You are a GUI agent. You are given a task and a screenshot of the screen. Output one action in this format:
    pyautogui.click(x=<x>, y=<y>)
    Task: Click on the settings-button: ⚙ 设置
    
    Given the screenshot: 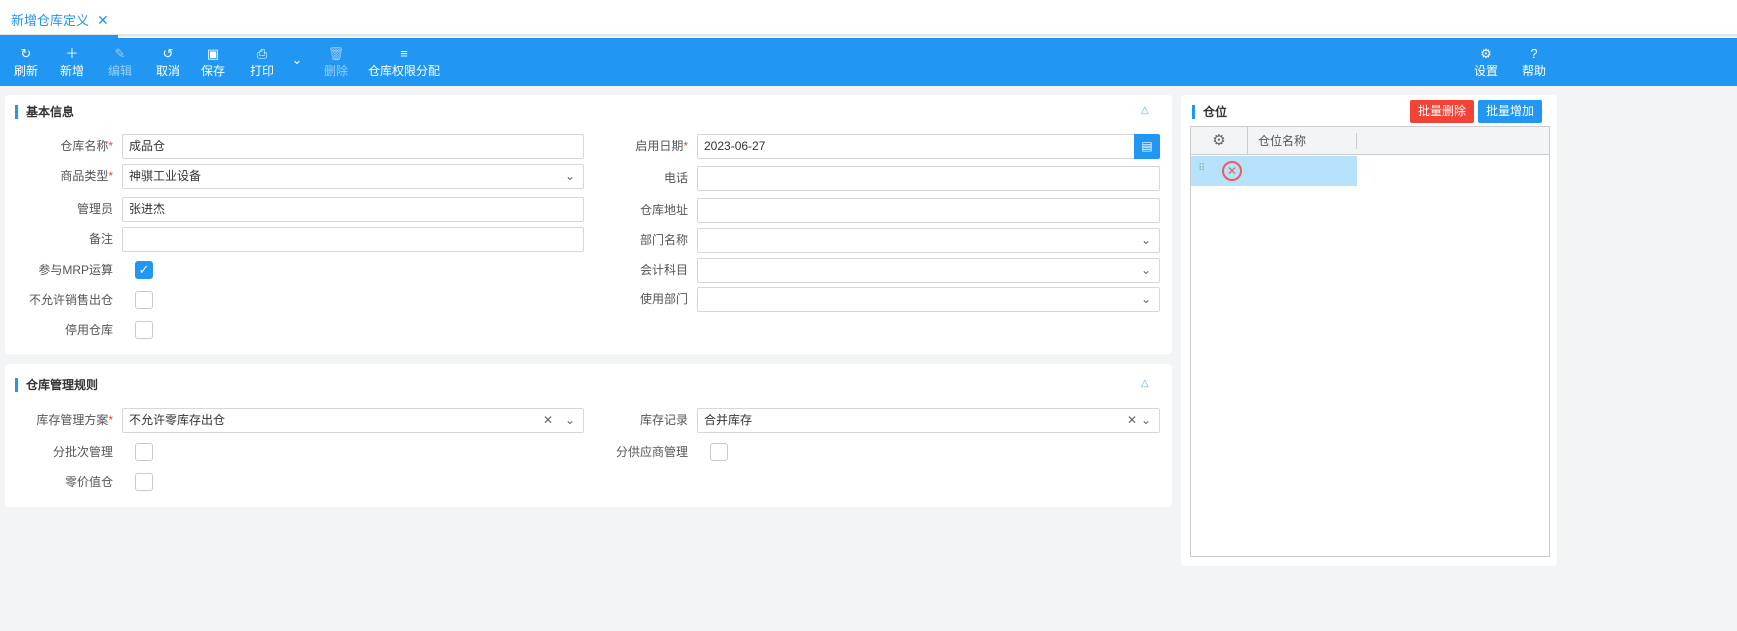 What is the action you would take?
    pyautogui.click(x=1486, y=62)
    